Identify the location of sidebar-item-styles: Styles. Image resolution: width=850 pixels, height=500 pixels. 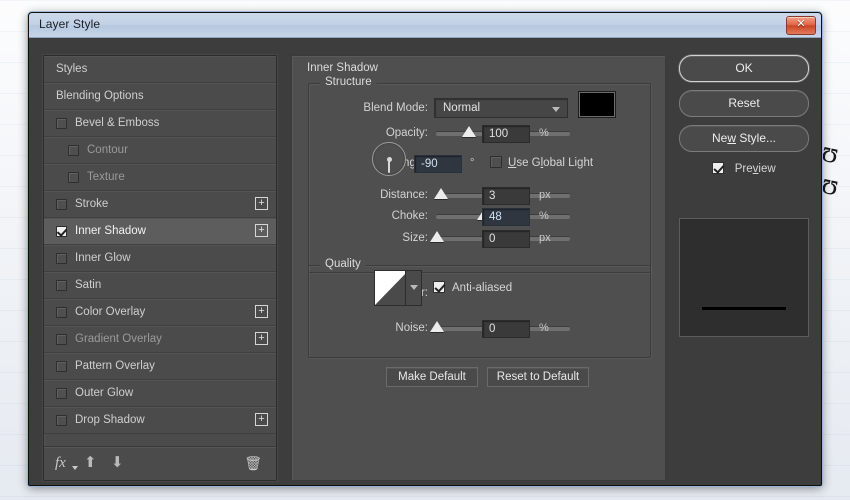
(160, 69).